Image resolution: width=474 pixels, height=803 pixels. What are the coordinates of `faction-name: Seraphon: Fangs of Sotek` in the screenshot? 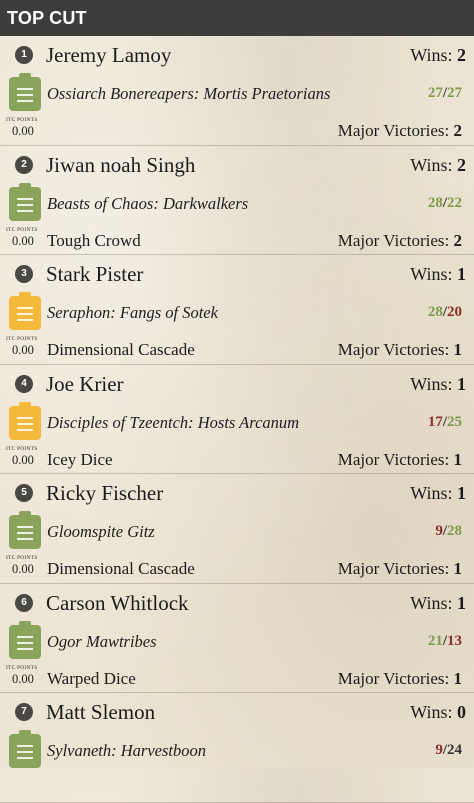 It's located at (132, 312).